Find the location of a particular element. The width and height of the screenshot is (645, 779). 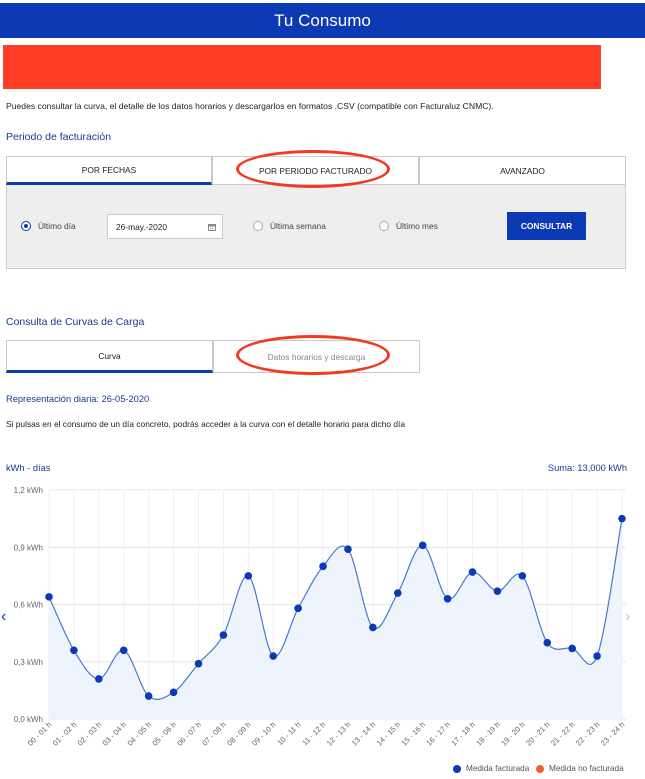

radio-ultima-semana: Última semana is located at coordinates (289, 226).